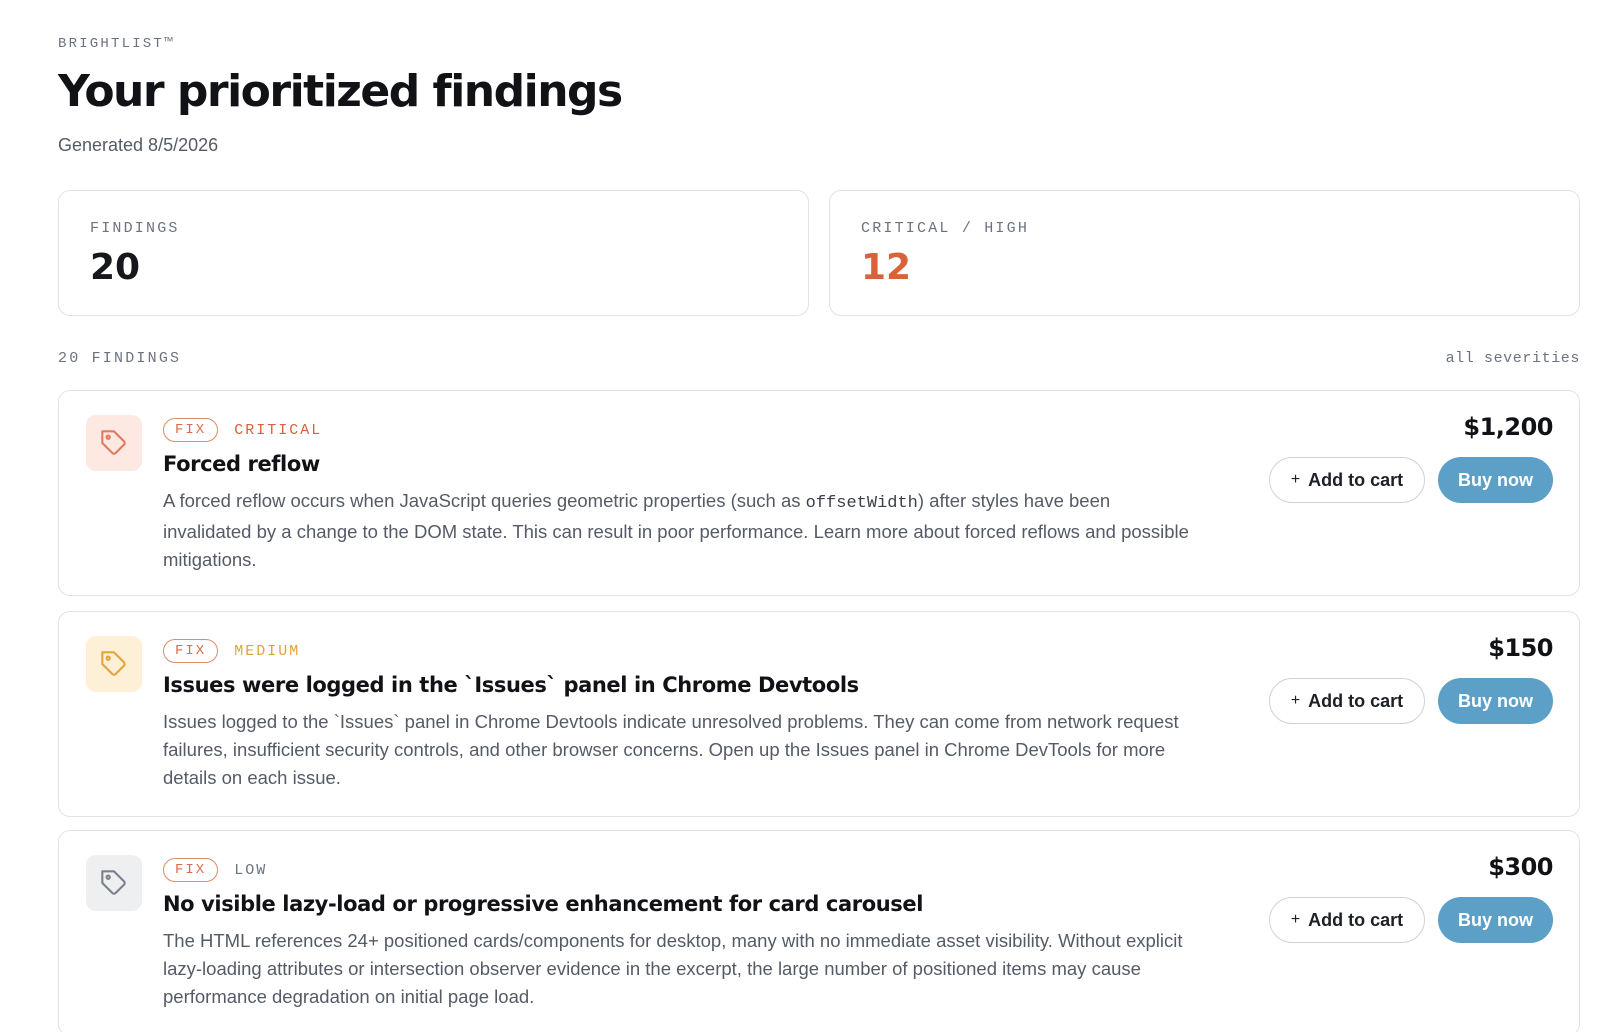 The image size is (1620, 1032). What do you see at coordinates (251, 870) in the screenshot?
I see `severity-label: LOW` at bounding box center [251, 870].